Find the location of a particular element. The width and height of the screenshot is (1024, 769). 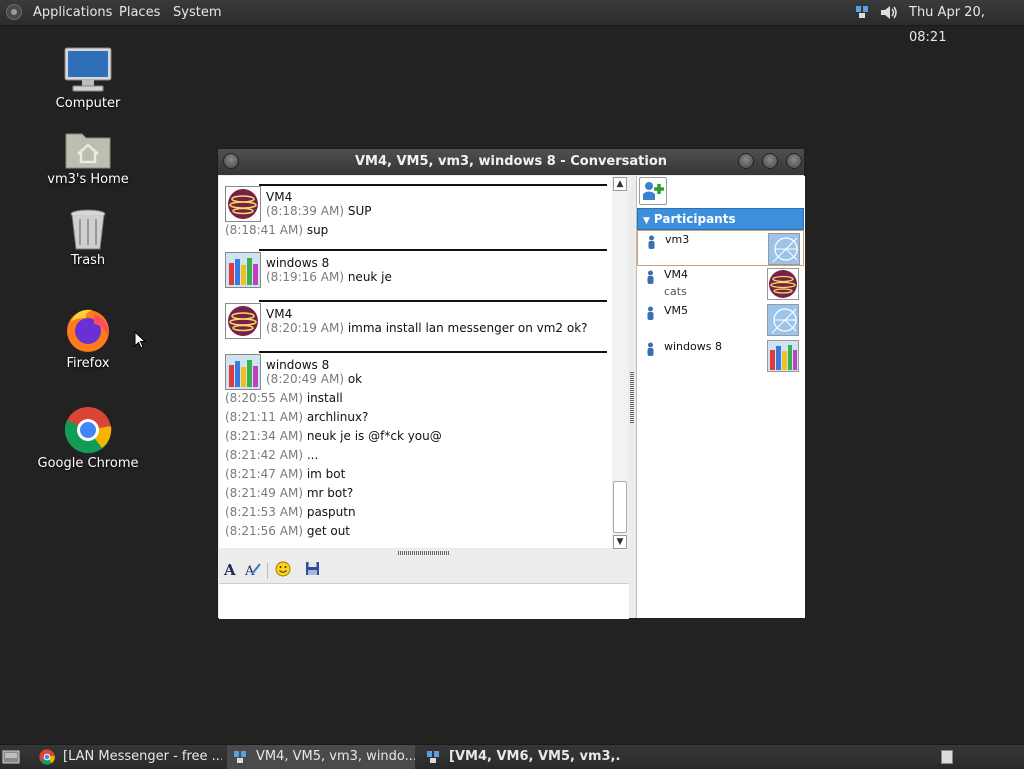

message-input is located at coordinates (424, 601).